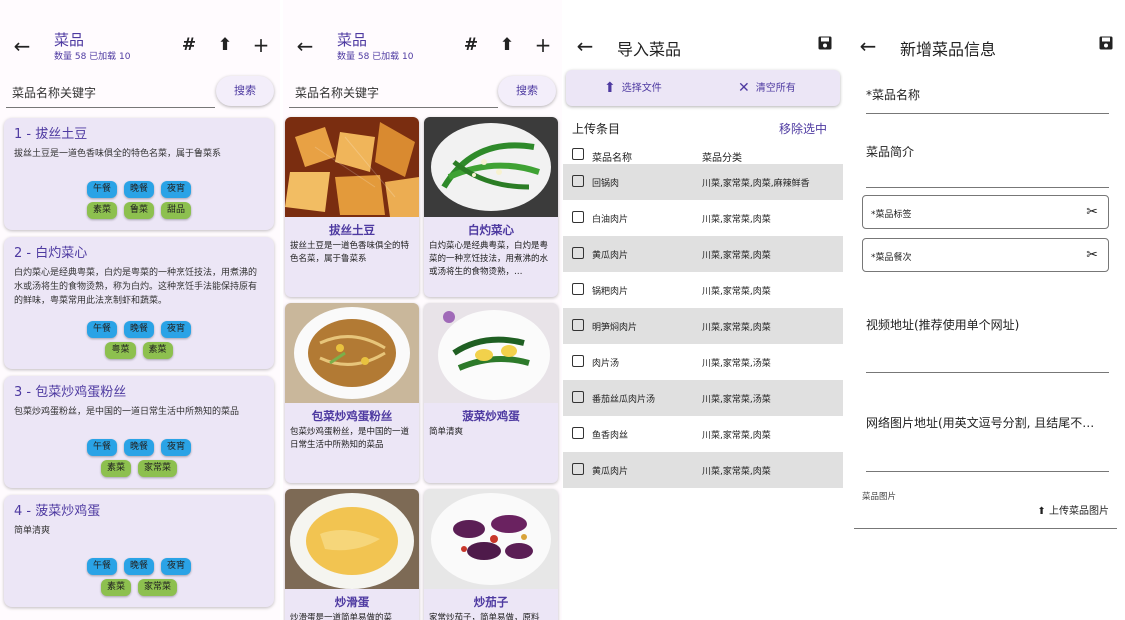 This screenshot has height=620, width=1125. I want to click on table-row: 明笋焖肉片 川菜,家常菜,肉菜, so click(703, 326).